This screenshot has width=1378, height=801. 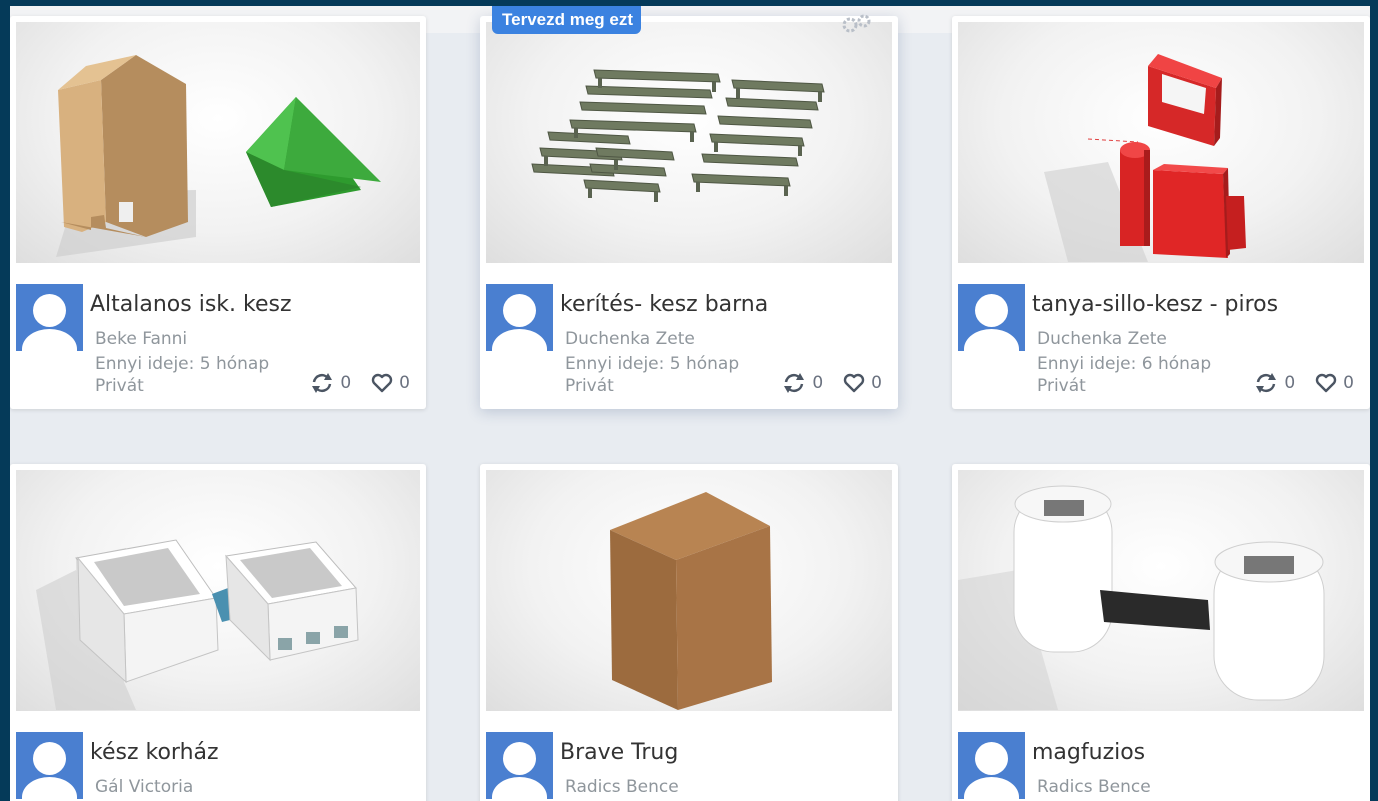 I want to click on design-author: Gál Victoria, so click(x=144, y=787).